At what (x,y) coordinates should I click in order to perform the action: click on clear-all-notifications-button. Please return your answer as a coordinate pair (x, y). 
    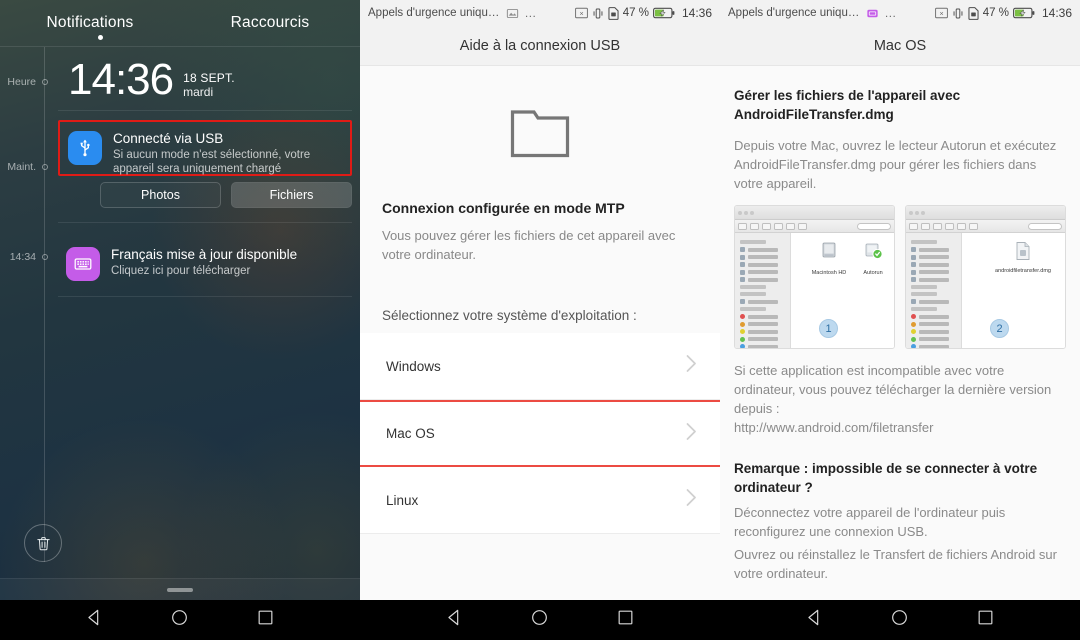
    Looking at the image, I should click on (43, 543).